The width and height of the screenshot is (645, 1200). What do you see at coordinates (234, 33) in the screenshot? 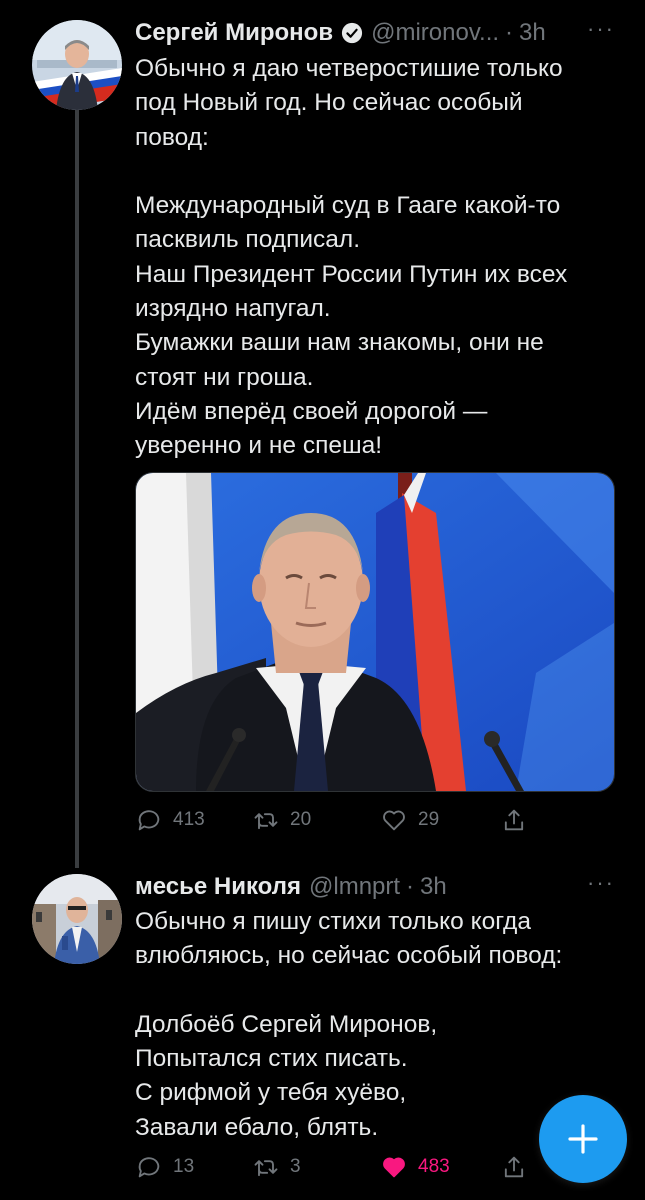
I see `author-name: Сергей Миронов` at bounding box center [234, 33].